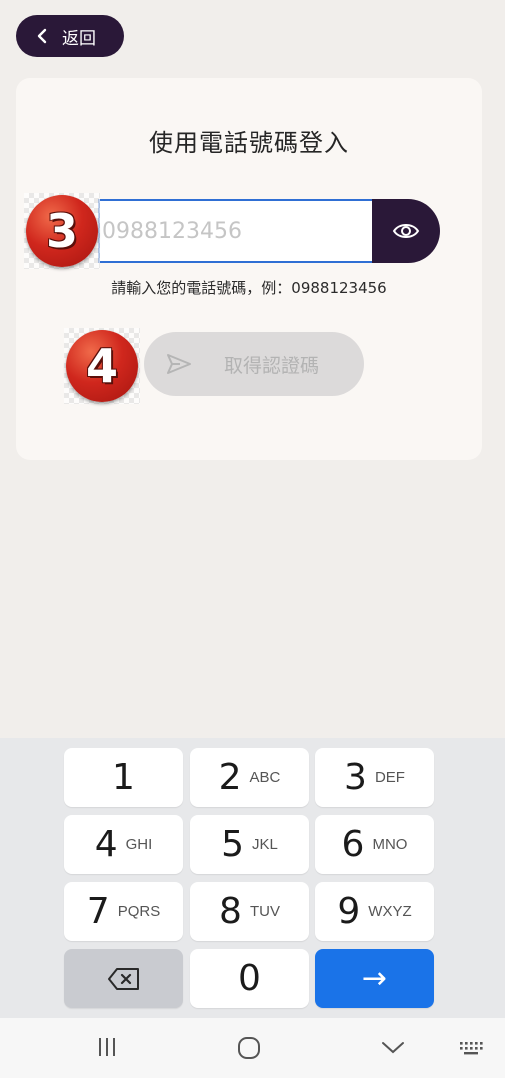  I want to click on key-1: 1, so click(123, 777).